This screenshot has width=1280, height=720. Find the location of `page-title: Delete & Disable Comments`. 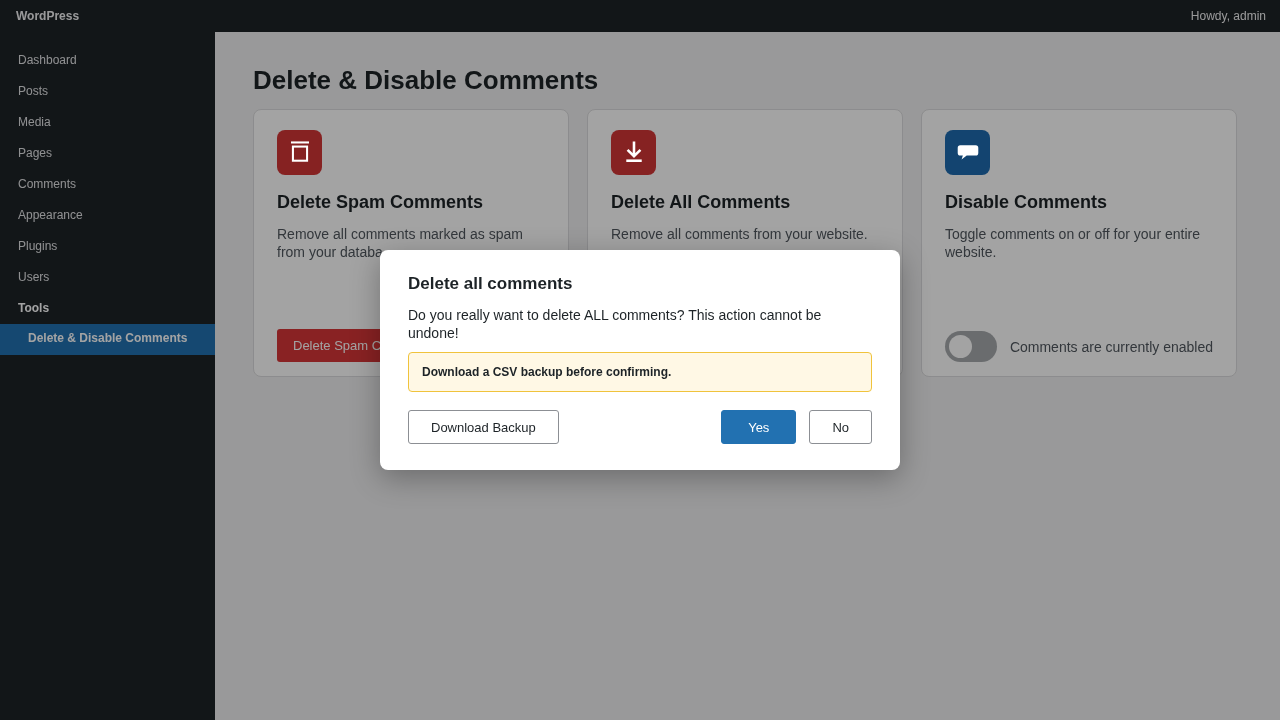

page-title: Delete & Disable Comments is located at coordinates (426, 80).